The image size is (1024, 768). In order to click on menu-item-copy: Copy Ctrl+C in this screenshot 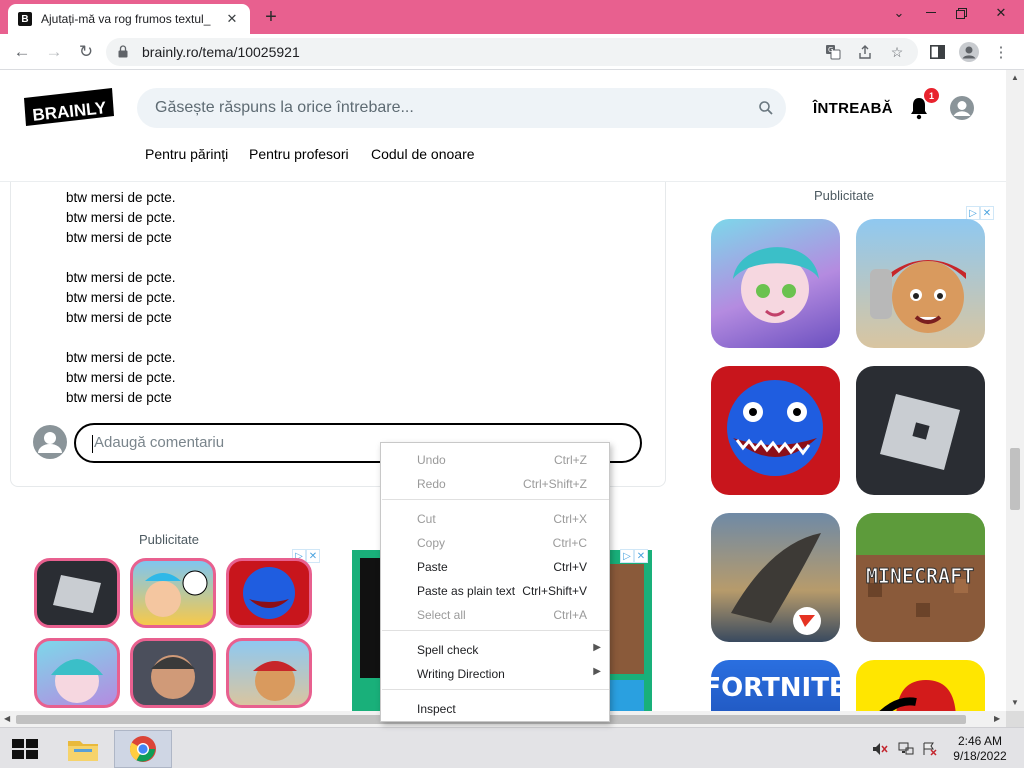, I will do `click(495, 543)`.